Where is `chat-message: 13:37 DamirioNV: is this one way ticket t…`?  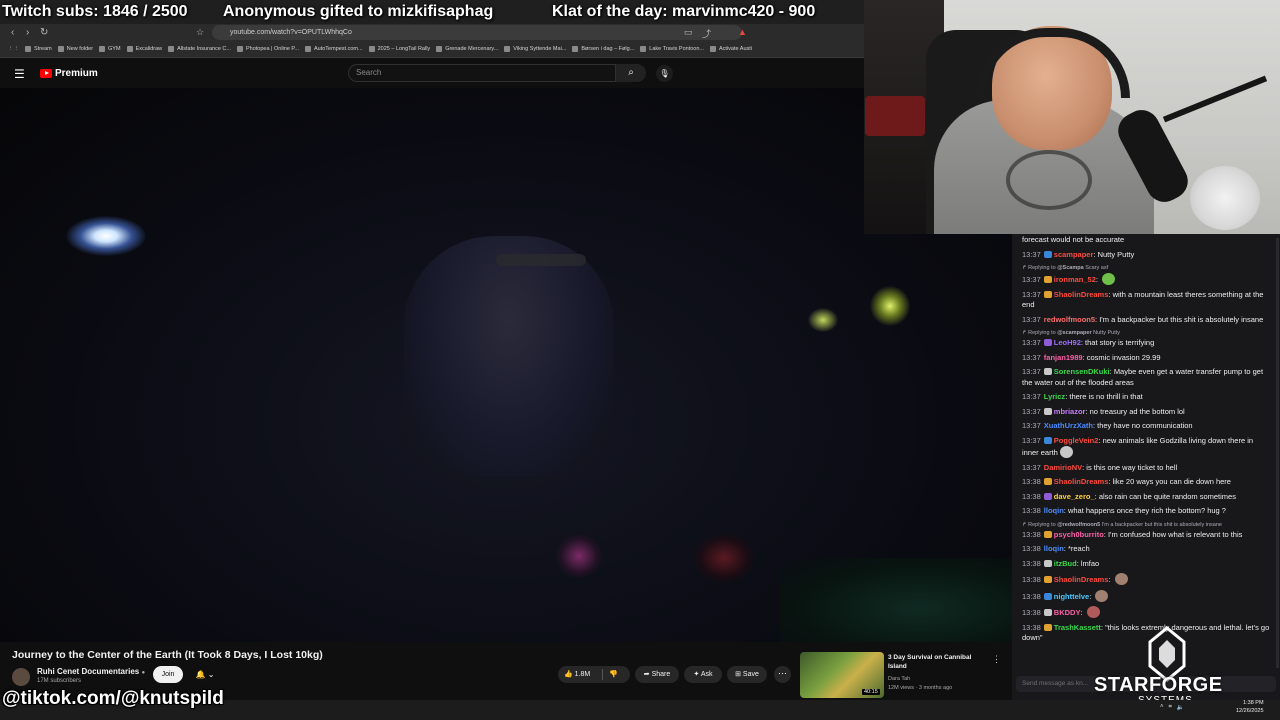 chat-message: 13:37 DamirioNV: is this one way ticket t… is located at coordinates (1146, 469).